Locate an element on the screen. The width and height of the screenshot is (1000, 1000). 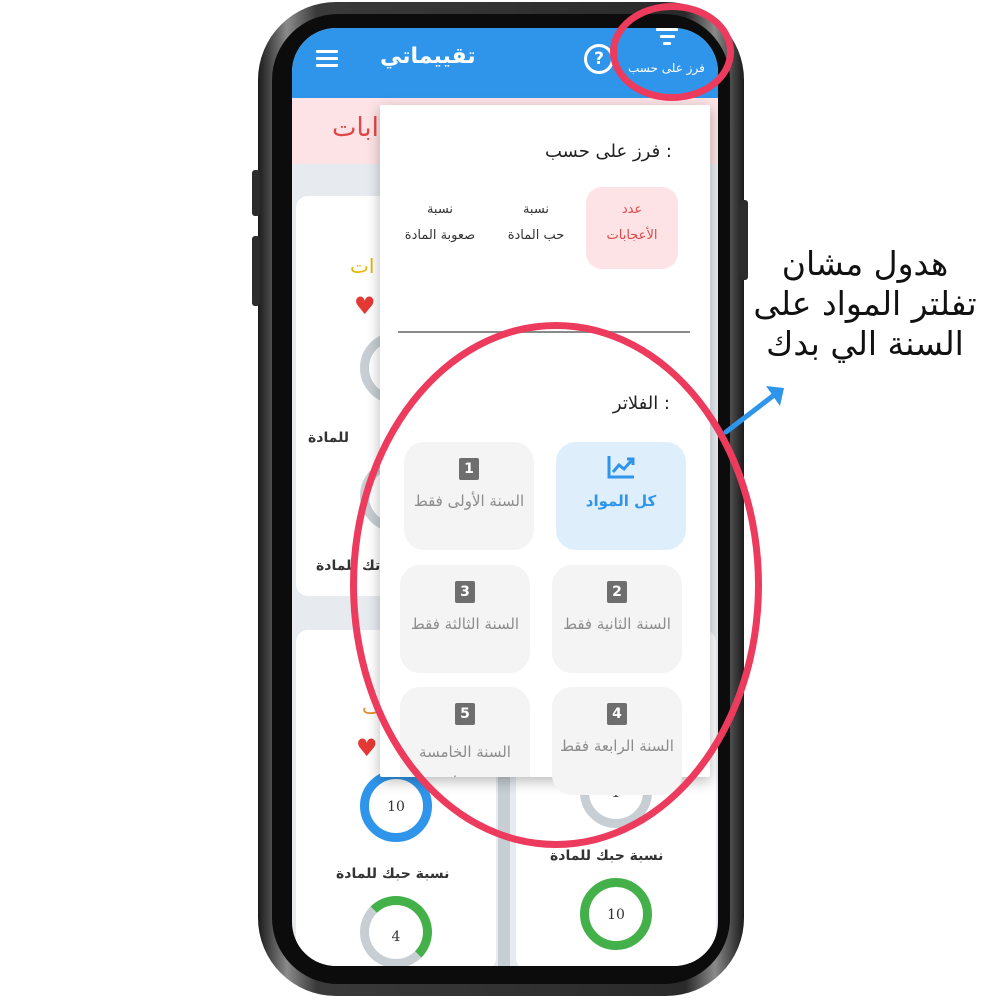
background-card-title: ات is located at coordinates (362, 266).